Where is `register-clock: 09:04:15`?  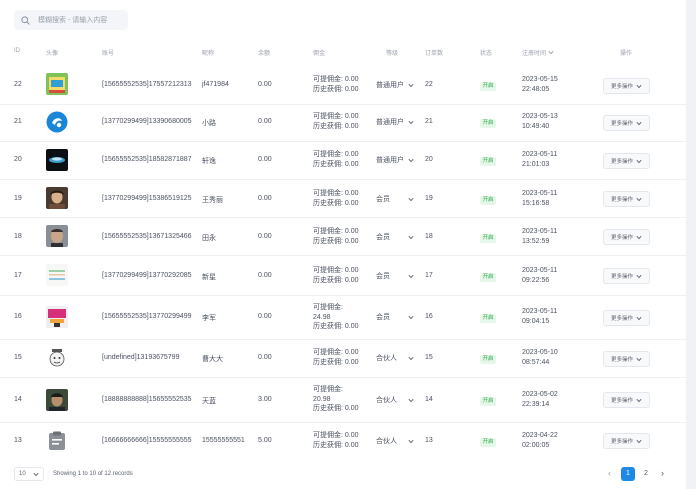 register-clock: 09:04:15 is located at coordinates (536, 321).